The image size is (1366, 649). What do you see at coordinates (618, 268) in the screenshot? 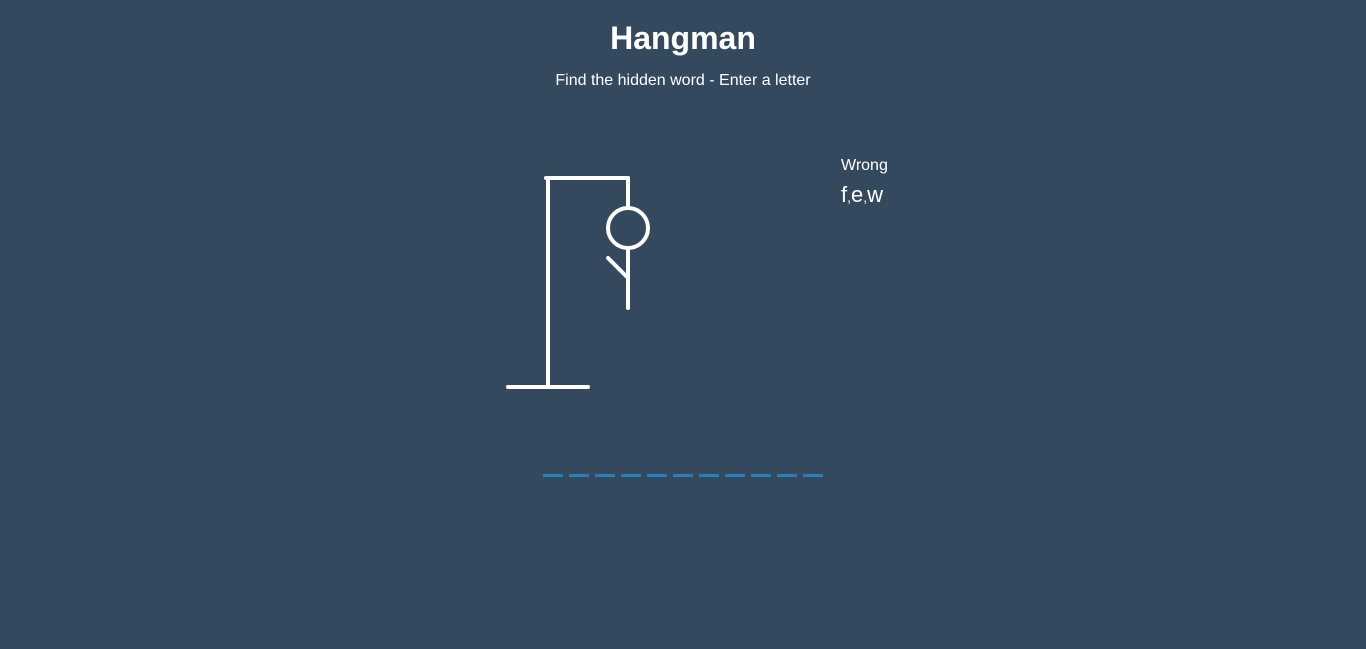
I see `hangman-left-arm` at bounding box center [618, 268].